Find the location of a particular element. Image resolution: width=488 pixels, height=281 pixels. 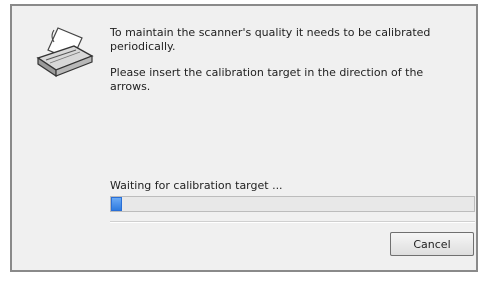

progress-bar is located at coordinates (292, 204).